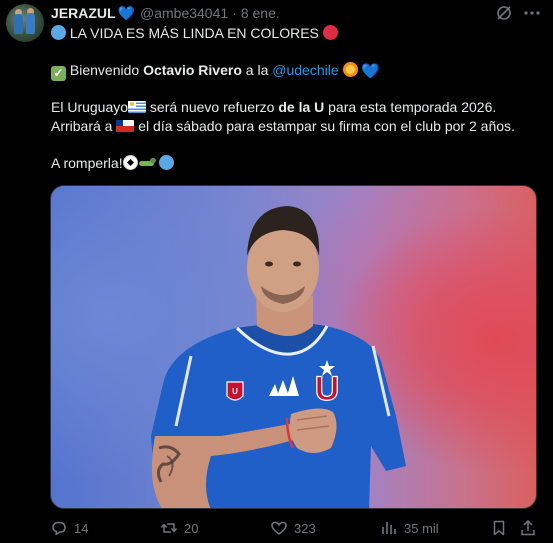 The height and width of the screenshot is (543, 553). Describe the element at coordinates (84, 126) in the screenshot. I see `arribara-text: Arribará a` at that location.